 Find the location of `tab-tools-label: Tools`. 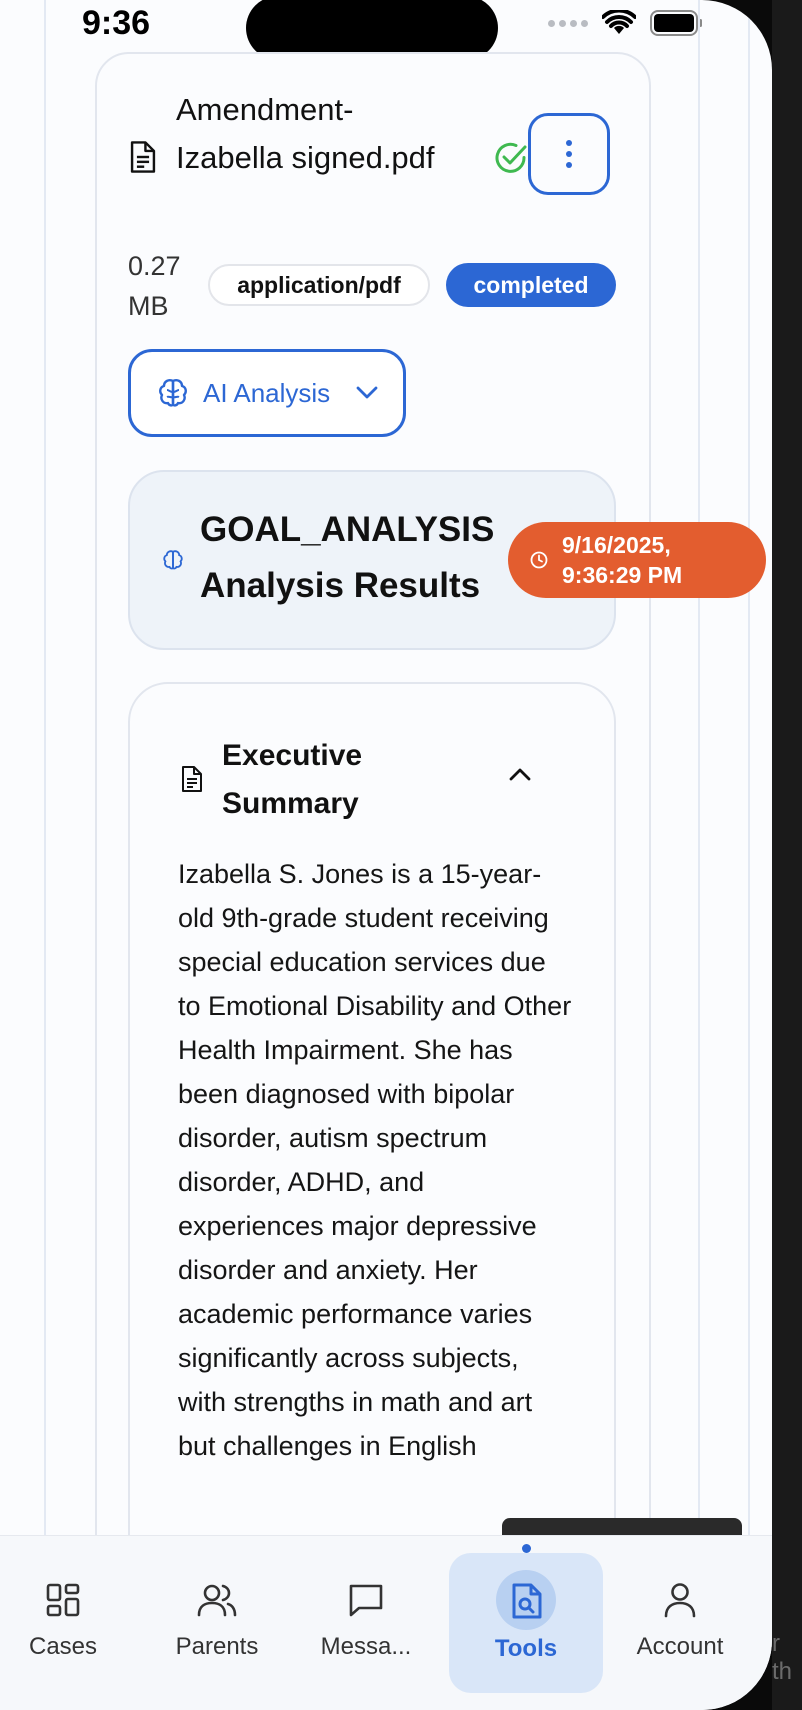

tab-tools-label: Tools is located at coordinates (526, 1648).